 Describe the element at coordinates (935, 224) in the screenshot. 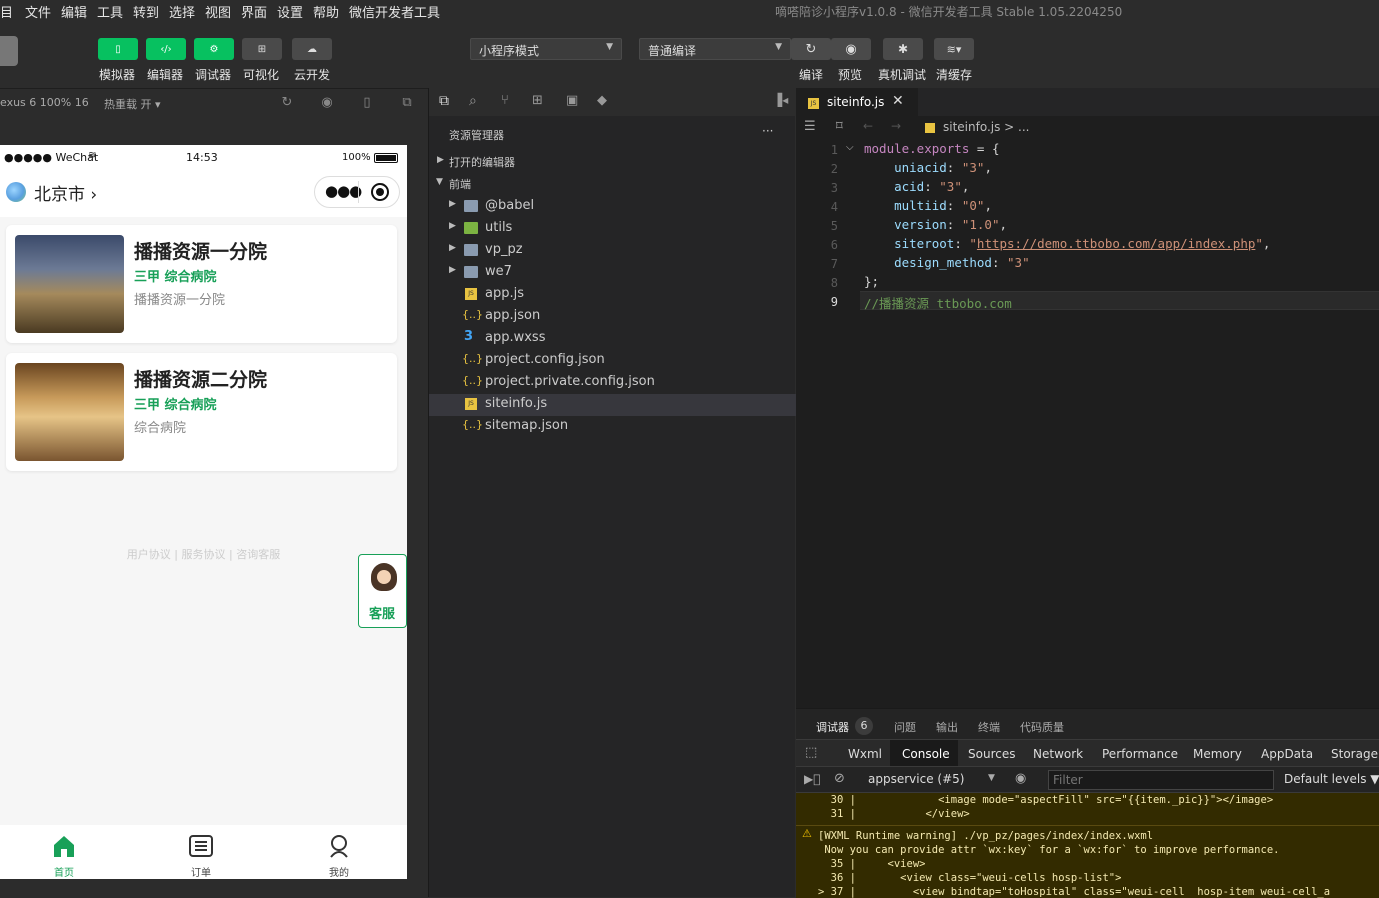

I see `code-line: version: "1.0",` at that location.